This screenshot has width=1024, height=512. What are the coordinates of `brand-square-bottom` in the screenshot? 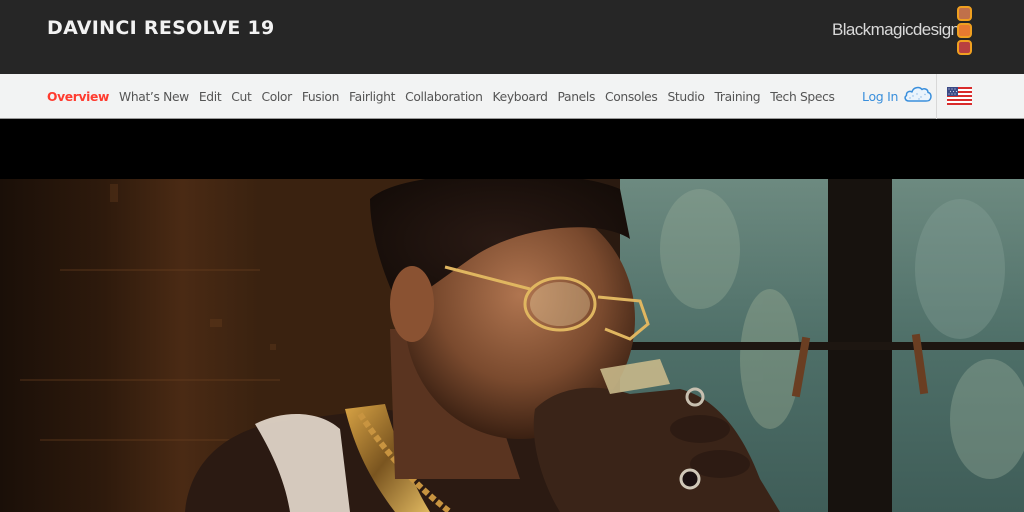 It's located at (964, 47).